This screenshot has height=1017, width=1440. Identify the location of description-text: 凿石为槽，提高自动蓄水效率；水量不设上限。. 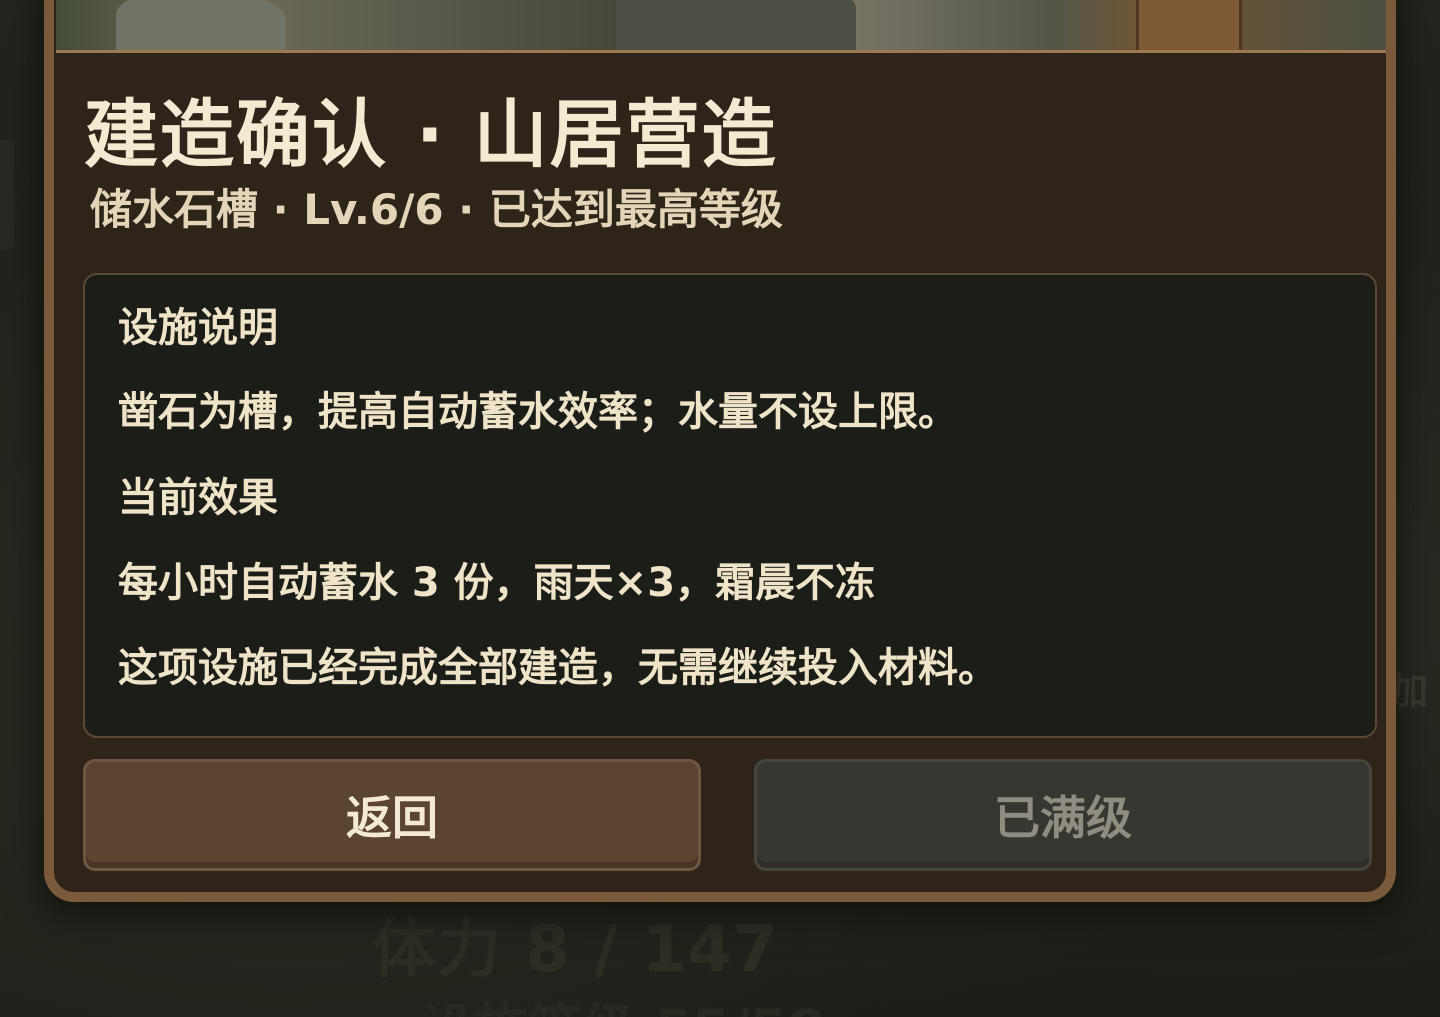
(538, 412).